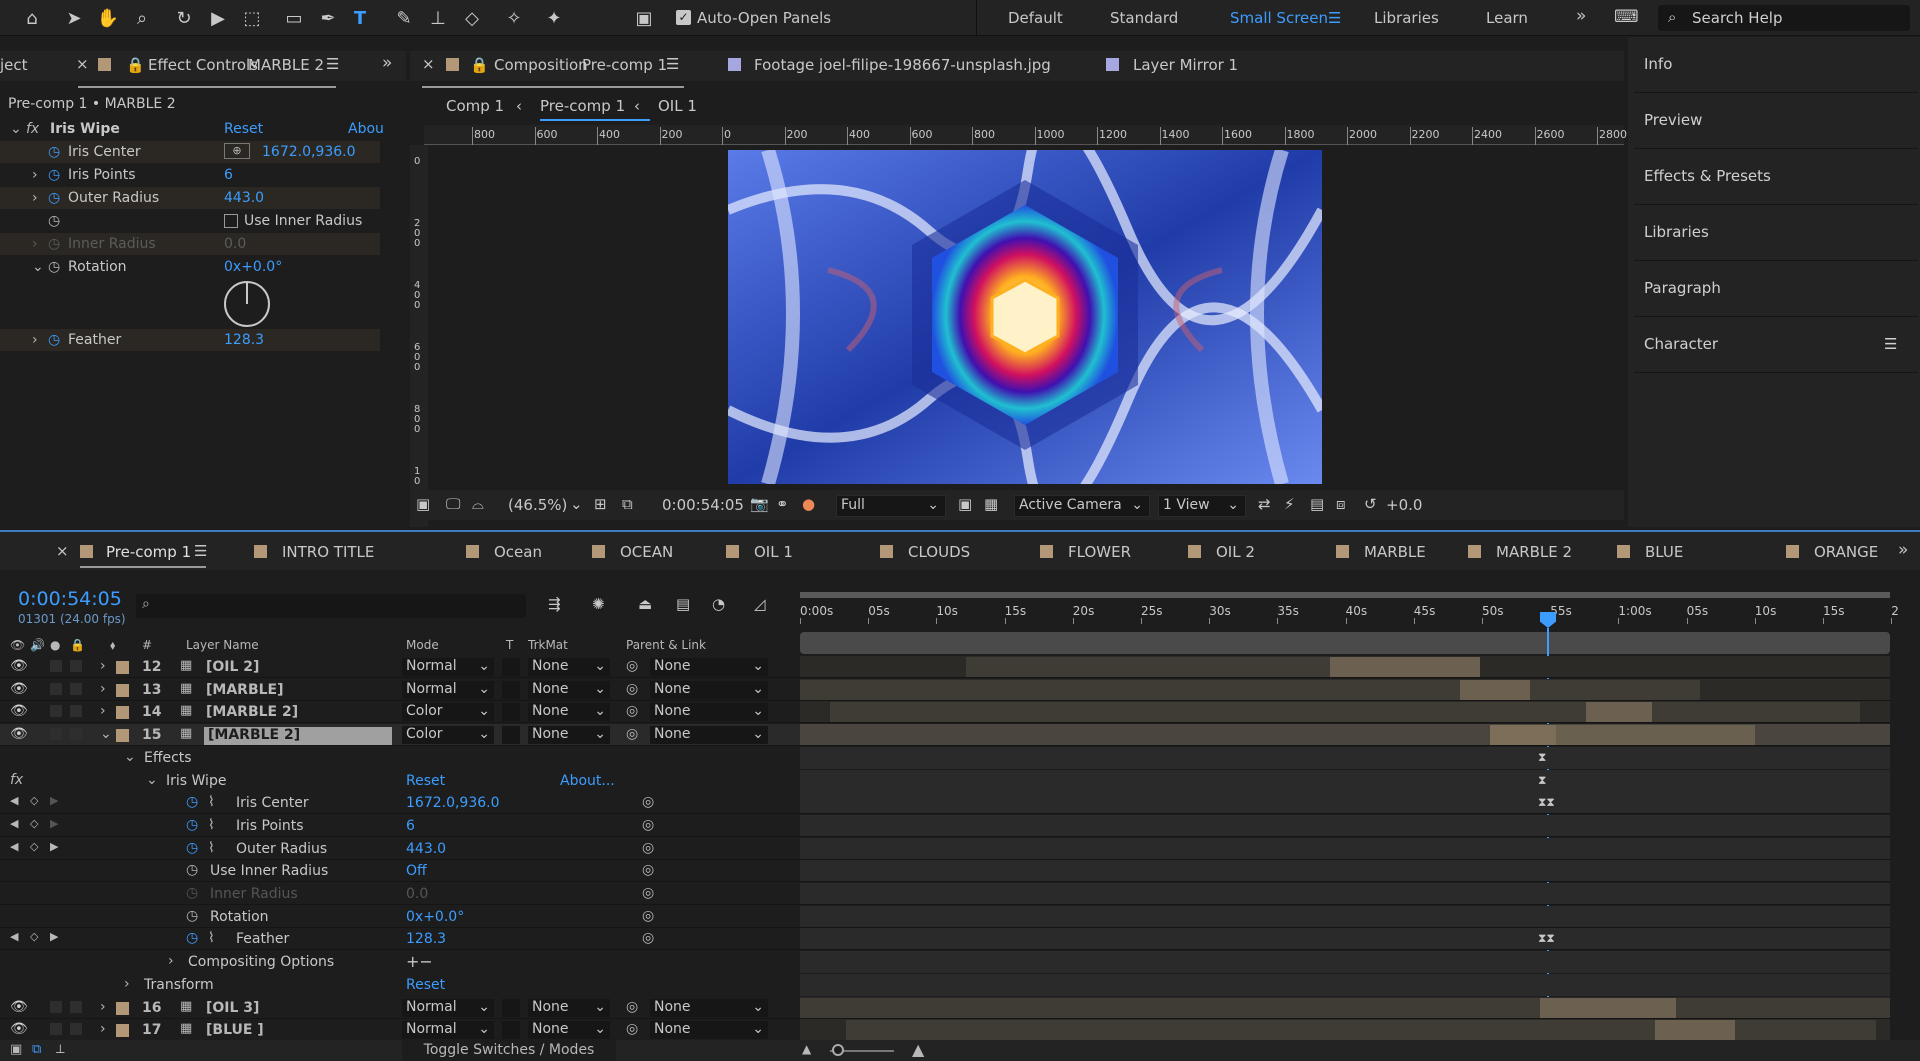  I want to click on footage-tab: Footage joel-filipe-198667-unsplash.jpg, so click(902, 65).